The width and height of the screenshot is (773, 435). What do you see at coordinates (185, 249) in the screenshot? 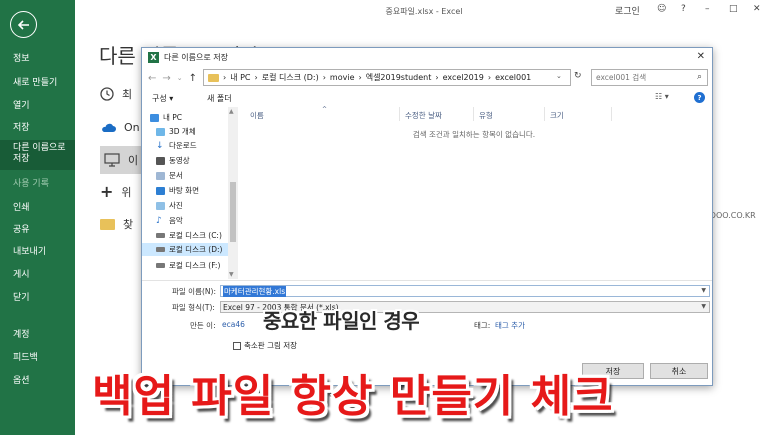
I see `nav-item-drive-d: 로컬 디스크 (D:)` at bounding box center [185, 249].